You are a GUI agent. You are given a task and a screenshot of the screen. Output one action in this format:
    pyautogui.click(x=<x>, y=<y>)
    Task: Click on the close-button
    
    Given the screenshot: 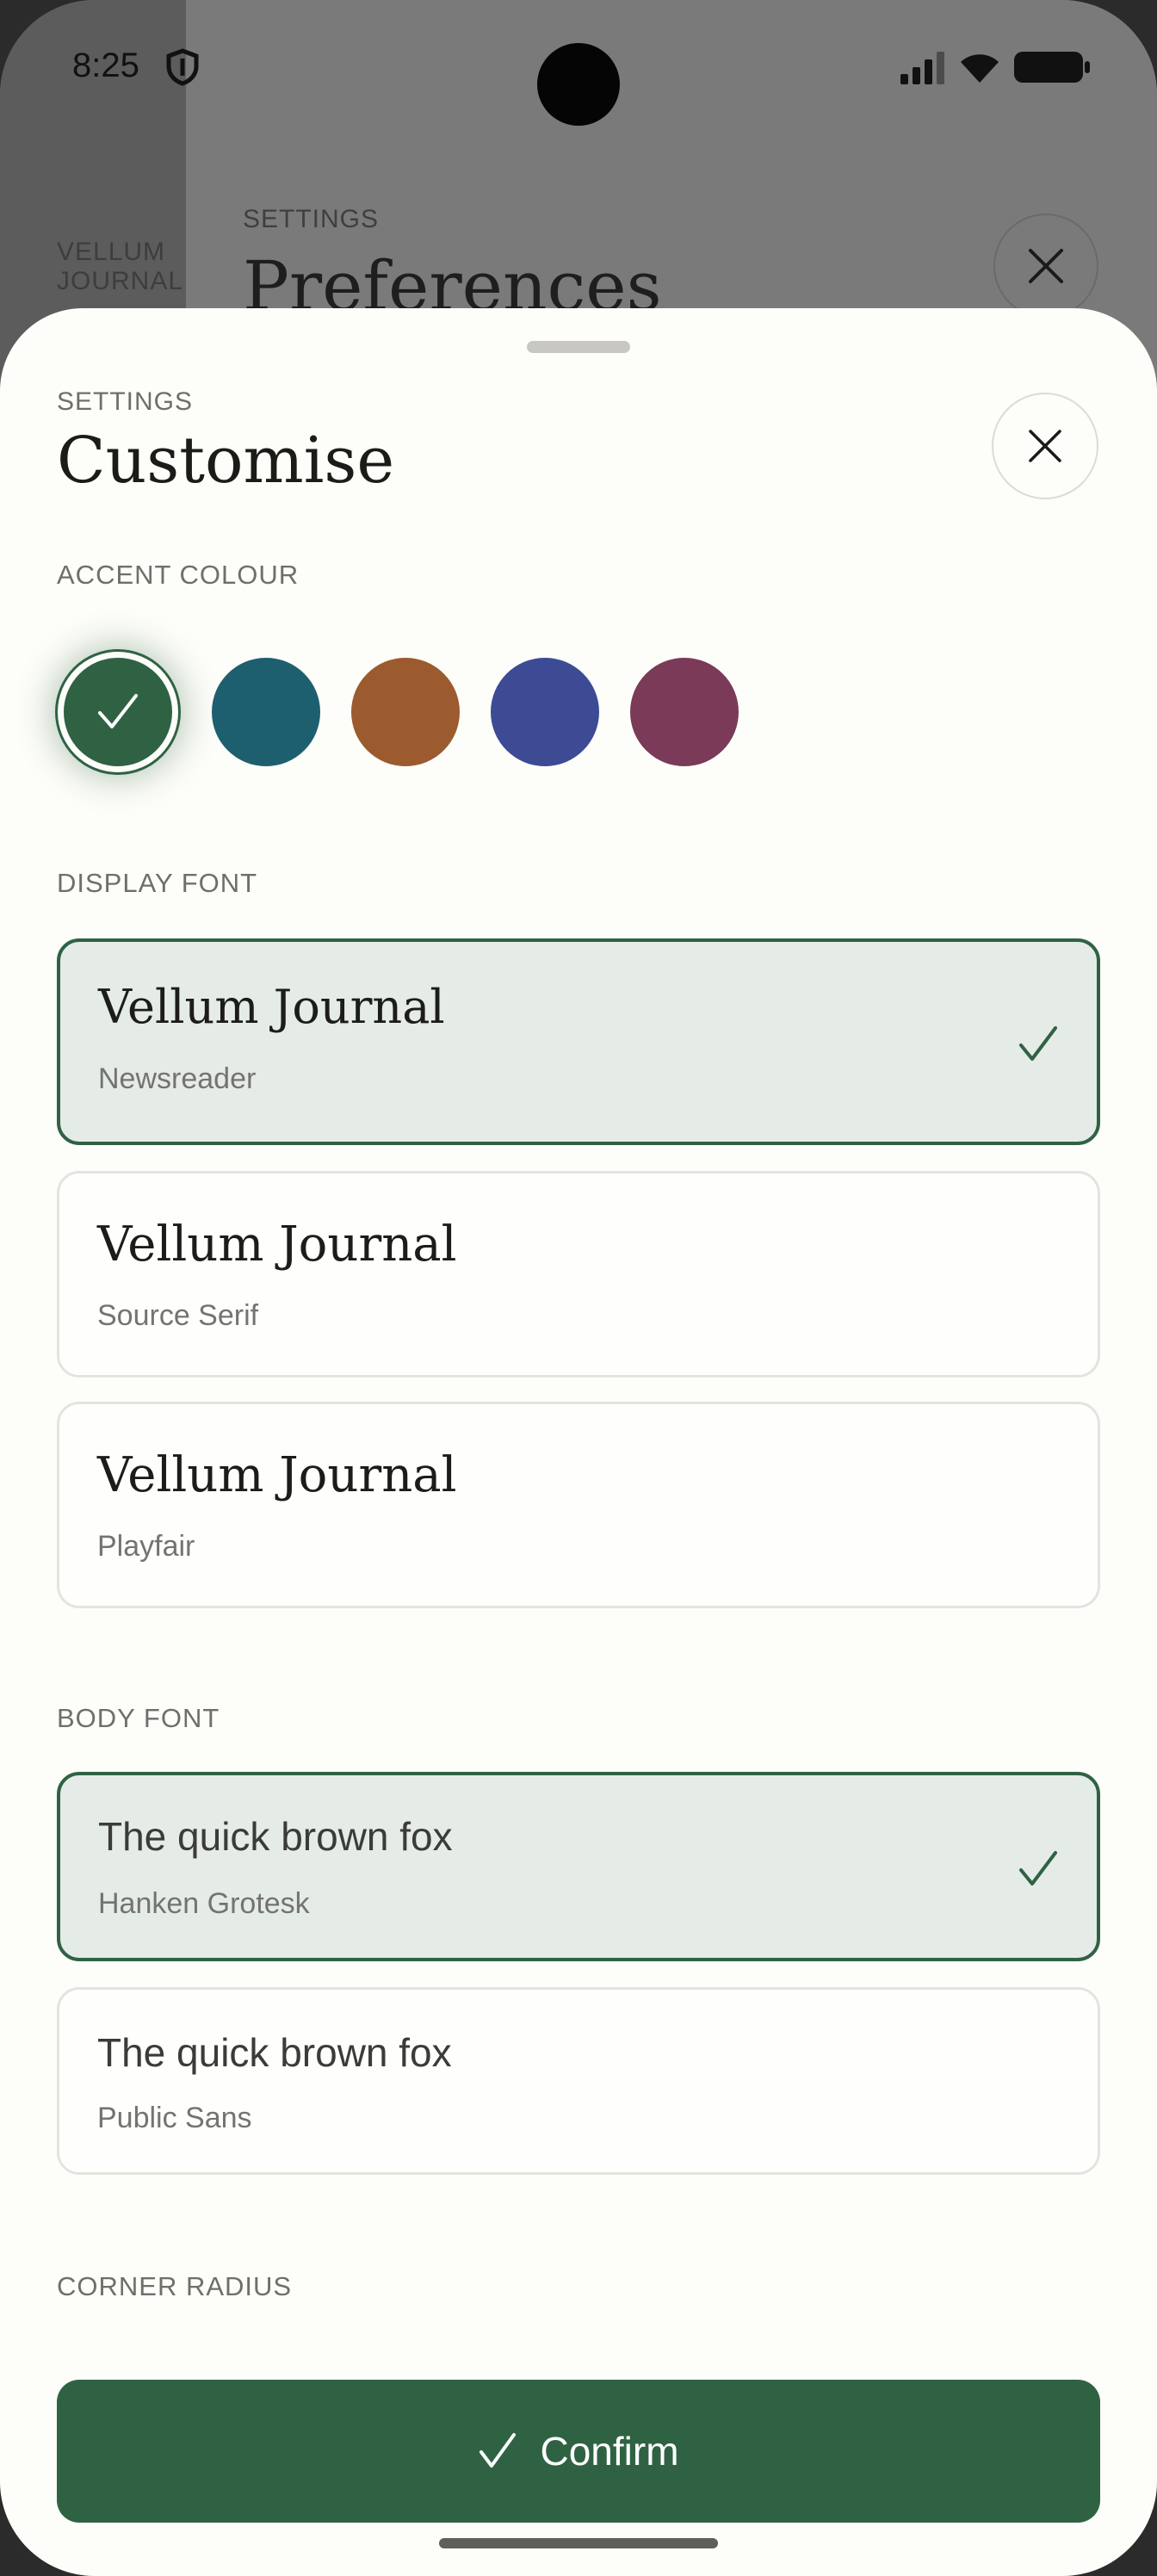 What is the action you would take?
    pyautogui.click(x=1045, y=446)
    